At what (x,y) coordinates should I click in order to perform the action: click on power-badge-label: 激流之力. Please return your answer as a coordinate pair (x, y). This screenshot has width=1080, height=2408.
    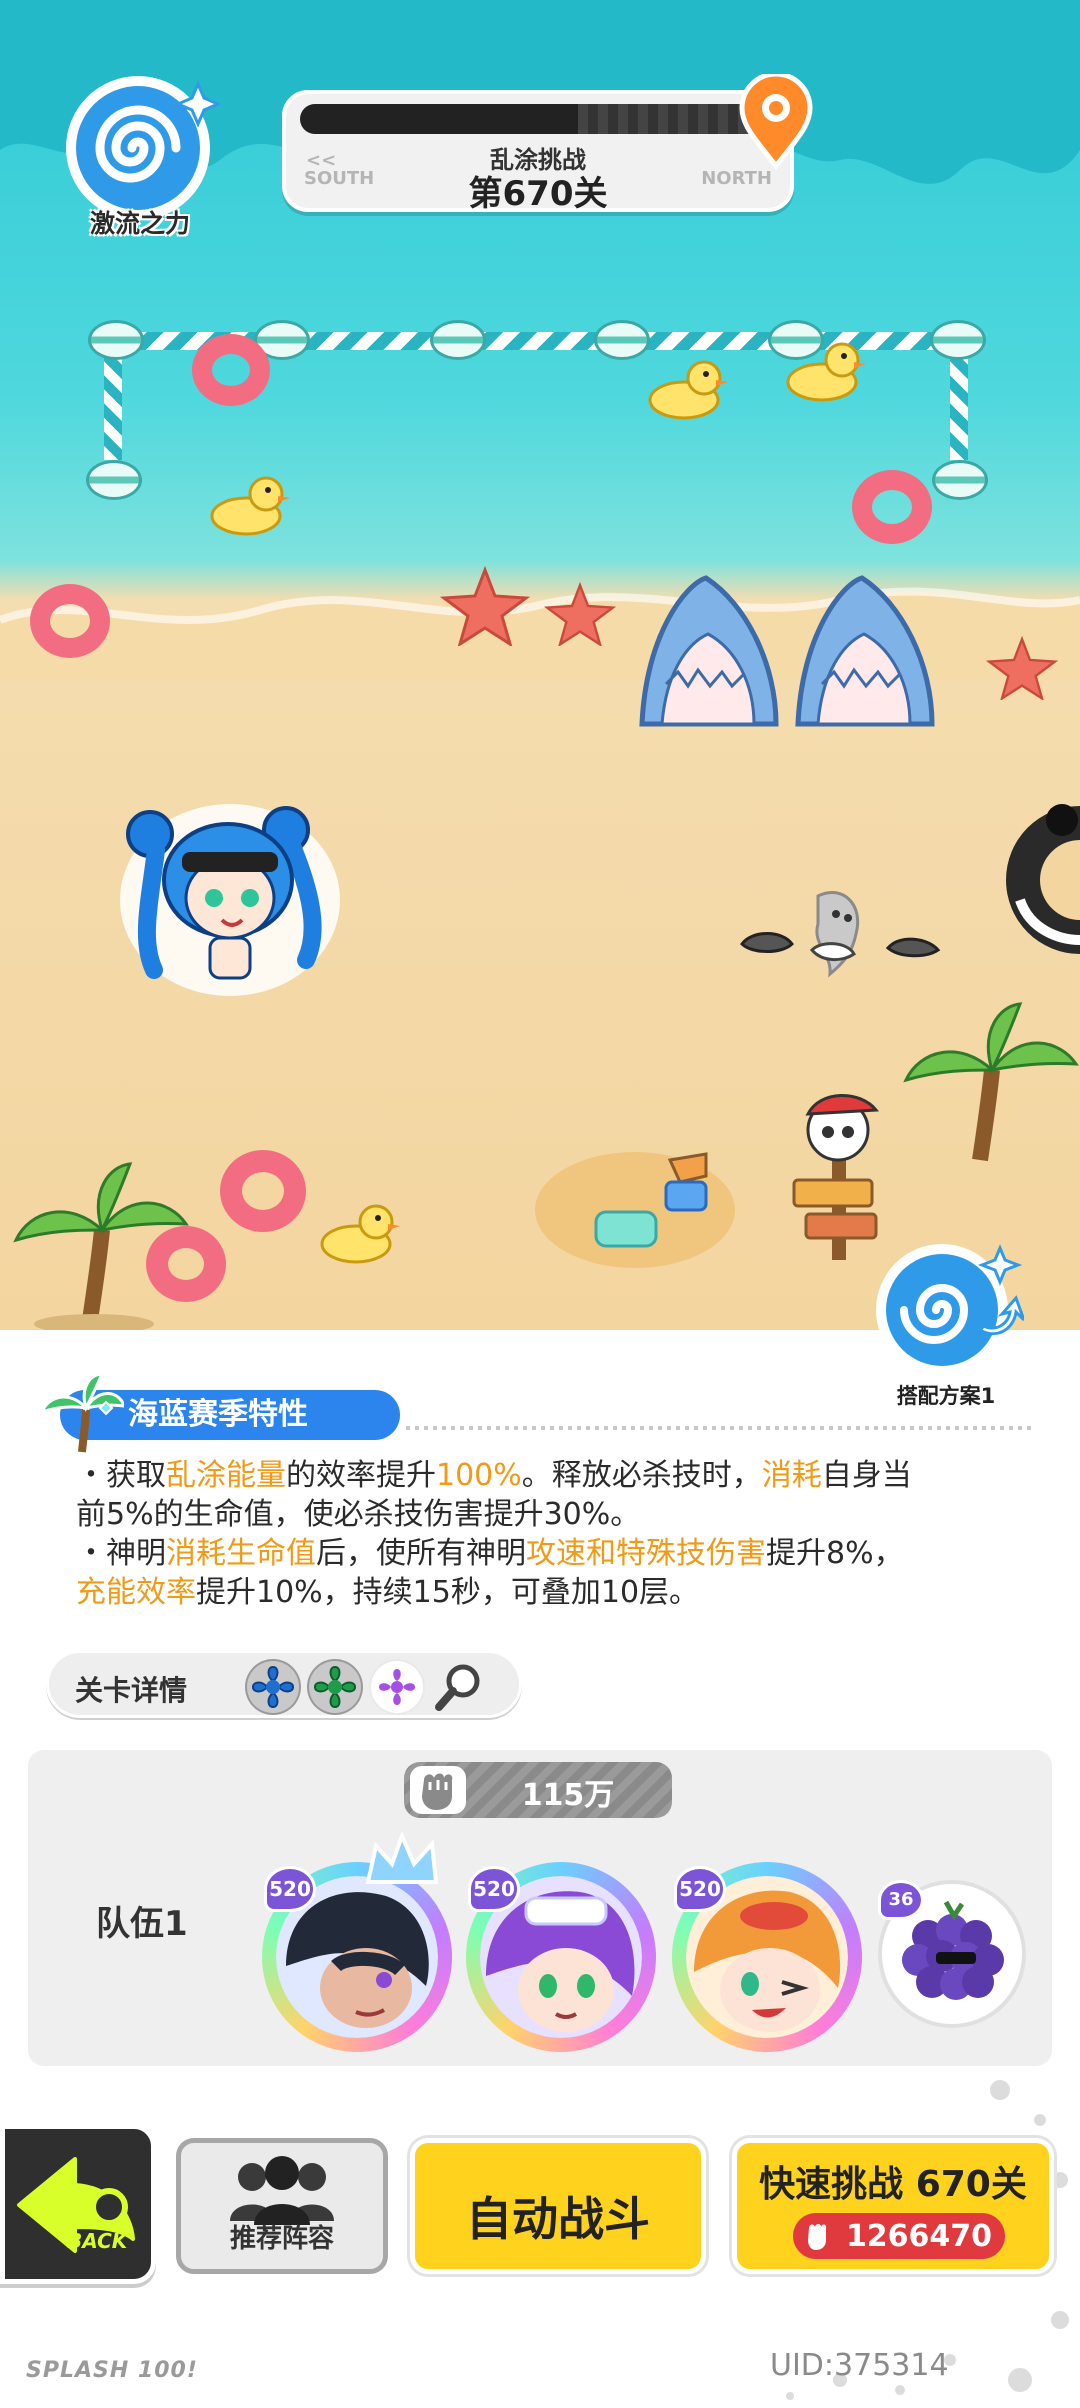
    Looking at the image, I should click on (139, 223).